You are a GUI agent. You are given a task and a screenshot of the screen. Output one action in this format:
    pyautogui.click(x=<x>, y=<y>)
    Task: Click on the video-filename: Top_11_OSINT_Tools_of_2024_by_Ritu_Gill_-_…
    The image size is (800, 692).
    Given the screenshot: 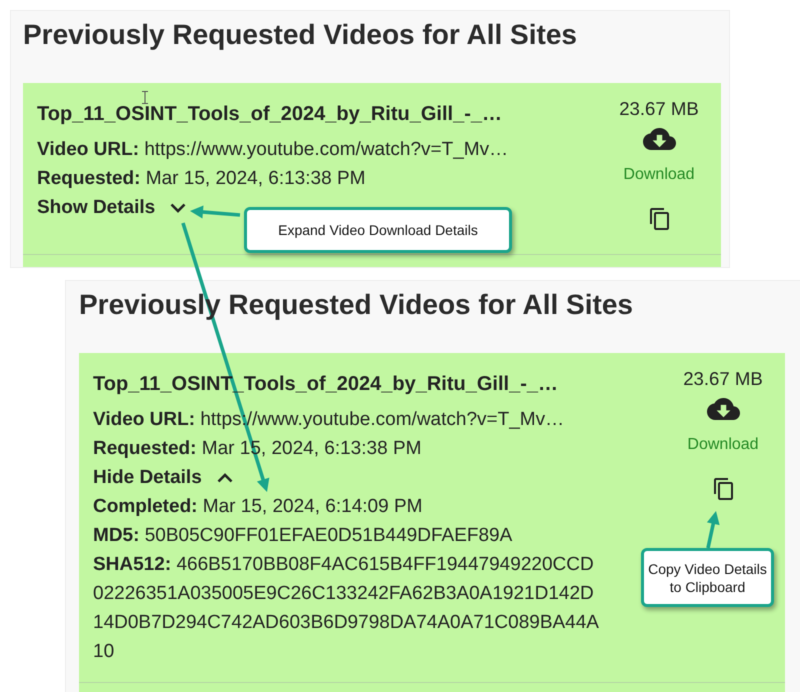 What is the action you would take?
    pyautogui.click(x=270, y=114)
    